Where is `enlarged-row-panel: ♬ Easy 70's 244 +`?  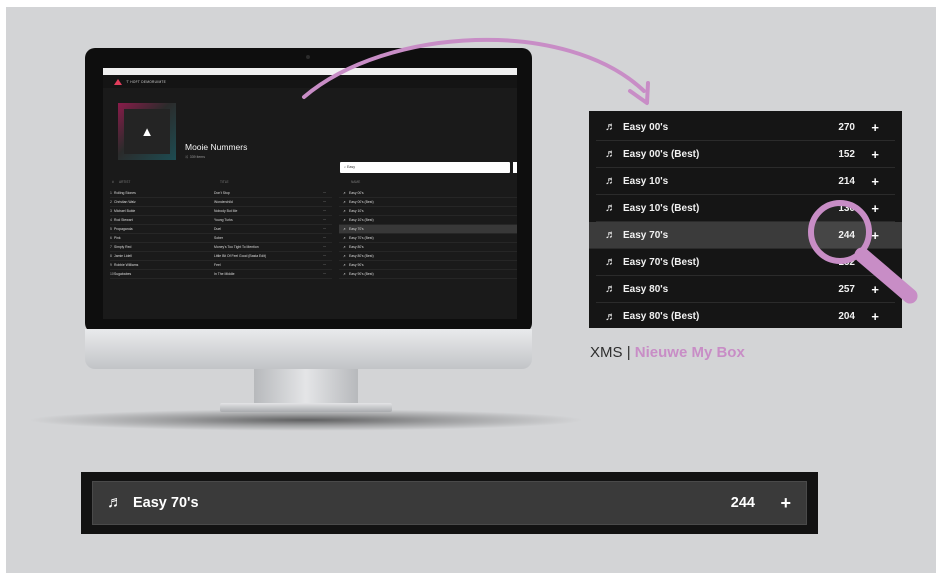
enlarged-row-panel: ♬ Easy 70's 244 + is located at coordinates (449, 503).